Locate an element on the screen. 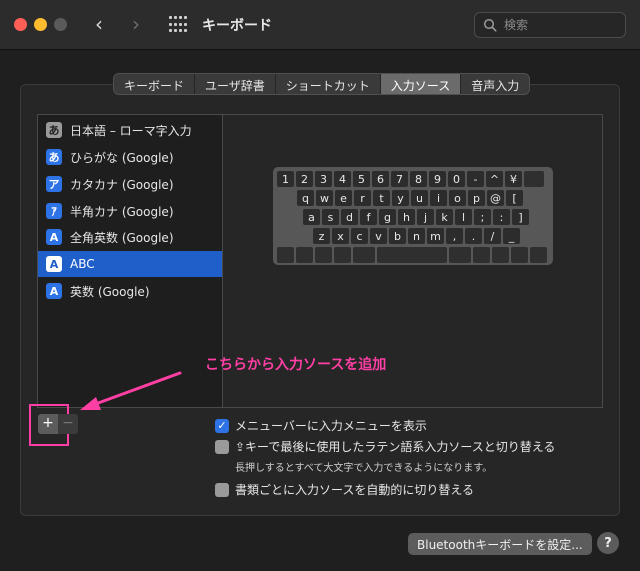  keyboard-key: ] is located at coordinates (520, 217).